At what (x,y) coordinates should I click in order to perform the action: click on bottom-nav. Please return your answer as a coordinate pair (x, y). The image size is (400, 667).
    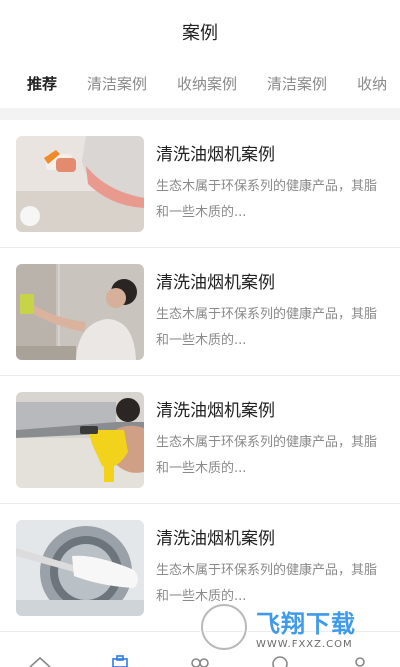
    Looking at the image, I should click on (200, 660).